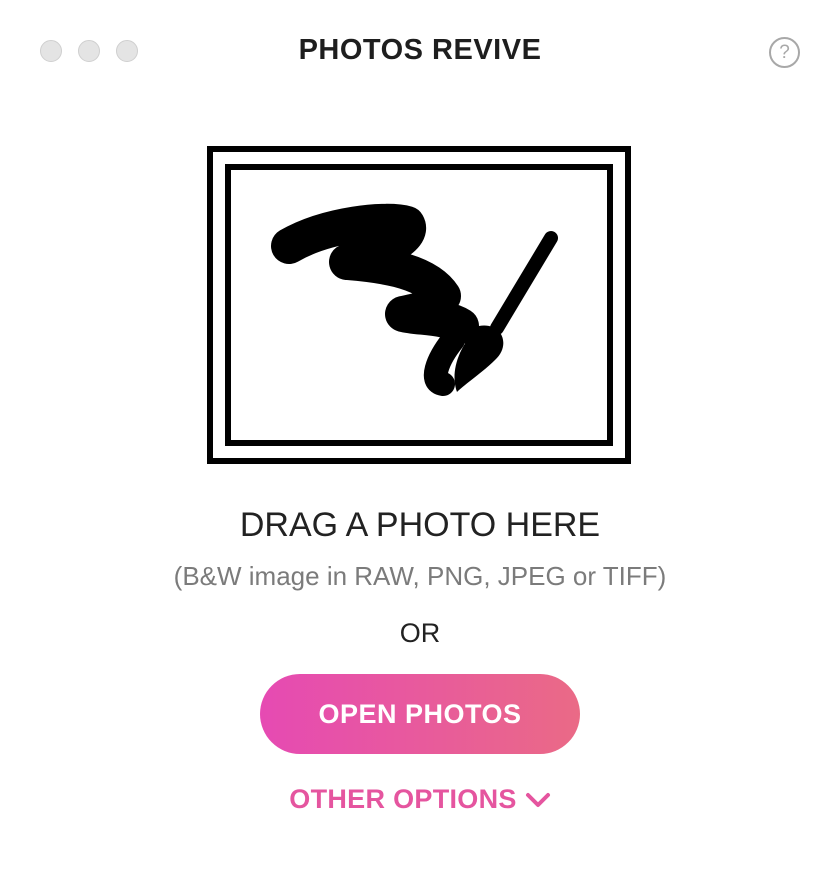 This screenshot has width=840, height=872. Describe the element at coordinates (420, 525) in the screenshot. I see `drop-heading: DRAG A PHOTO HERE` at that location.